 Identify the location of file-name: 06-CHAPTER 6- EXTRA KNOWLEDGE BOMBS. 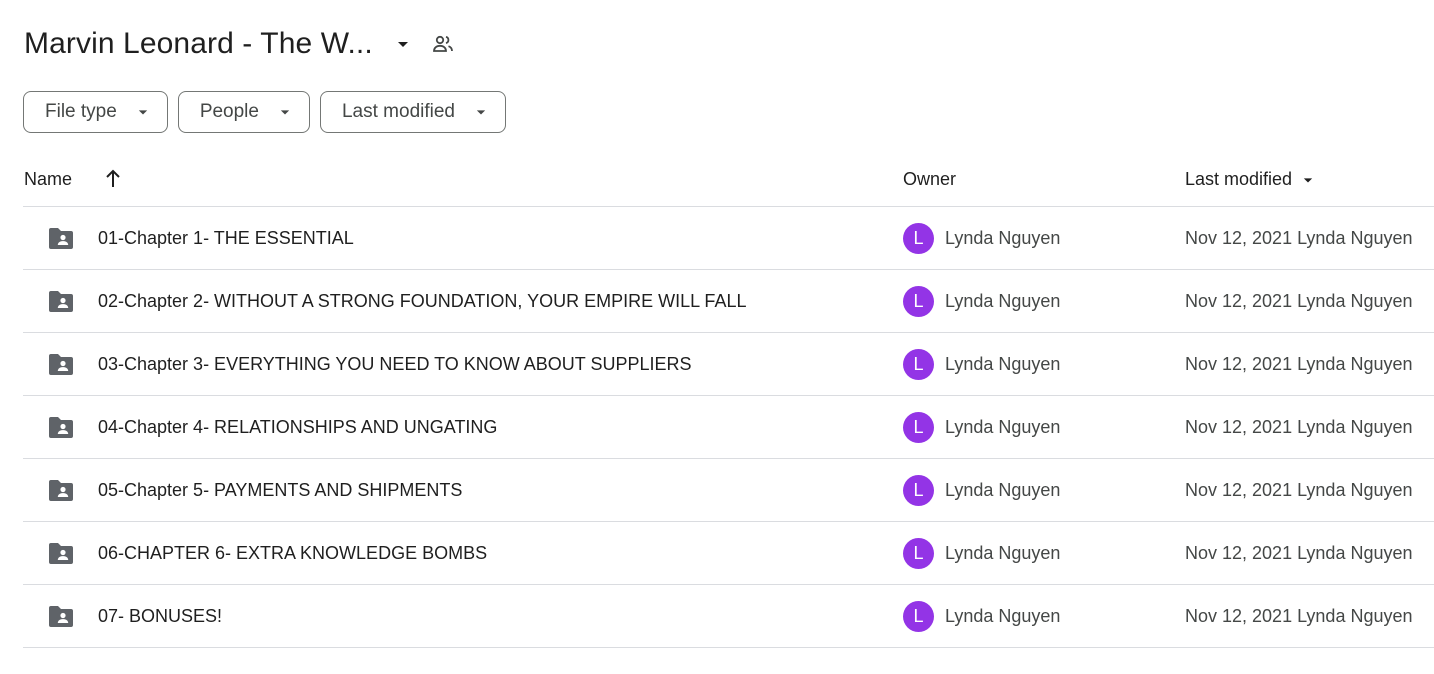
(293, 553).